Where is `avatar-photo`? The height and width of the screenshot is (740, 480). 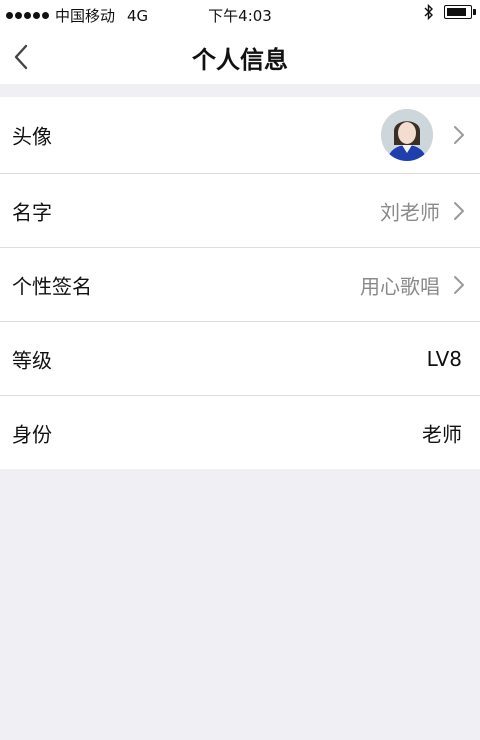
avatar-photo is located at coordinates (407, 135).